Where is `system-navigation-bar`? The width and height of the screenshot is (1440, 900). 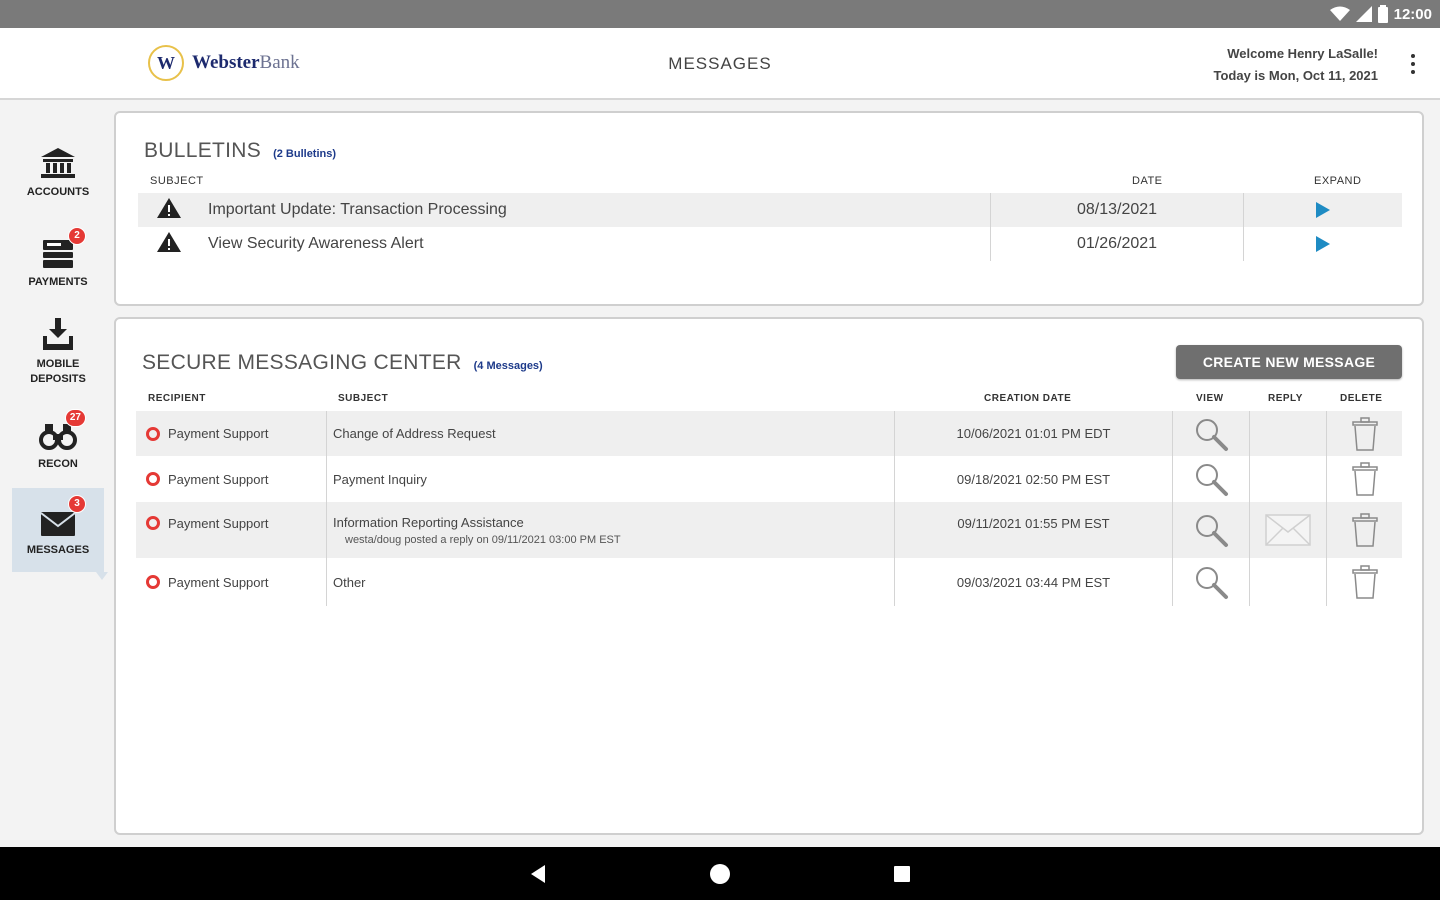 system-navigation-bar is located at coordinates (720, 873).